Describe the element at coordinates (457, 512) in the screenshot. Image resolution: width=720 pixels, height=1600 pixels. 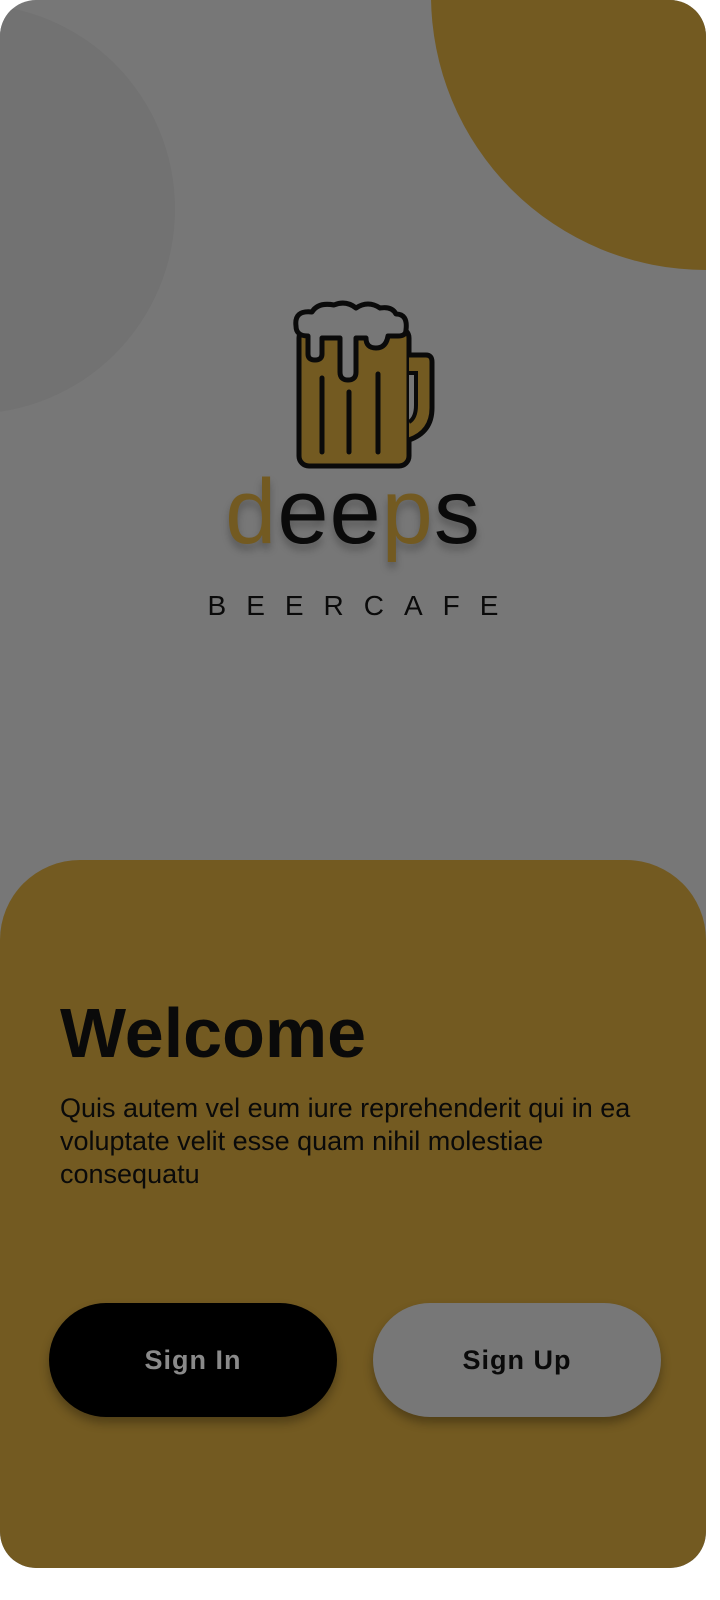
I see `brand-name-s: s` at that location.